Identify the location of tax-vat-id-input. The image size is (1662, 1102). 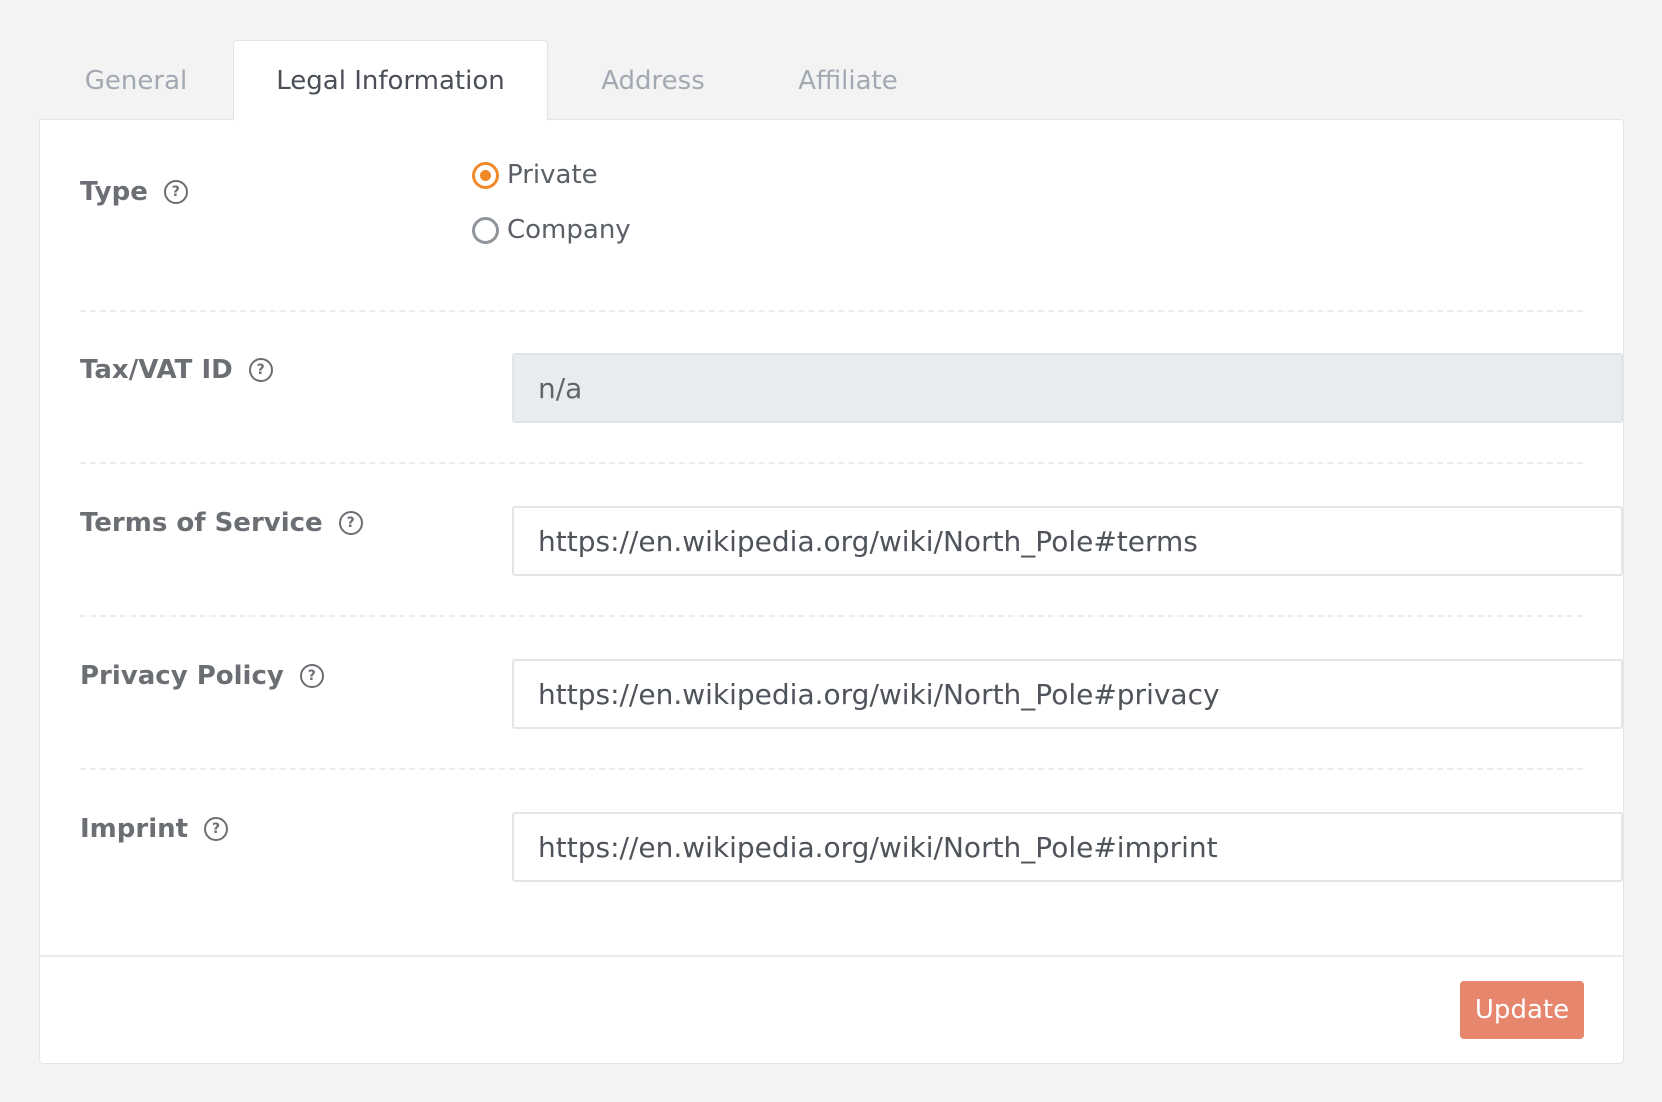
(1067, 388).